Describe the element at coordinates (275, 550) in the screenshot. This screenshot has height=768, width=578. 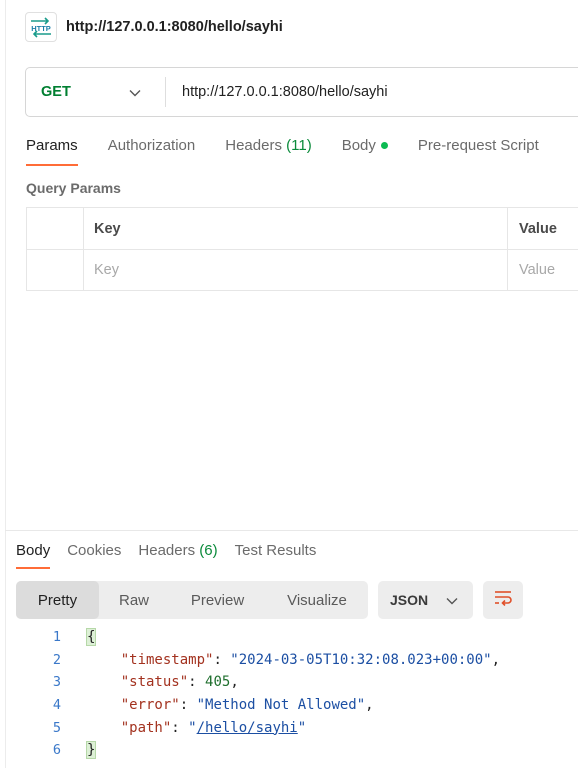
I see `response-tab-test-results-label: Test Results` at that location.